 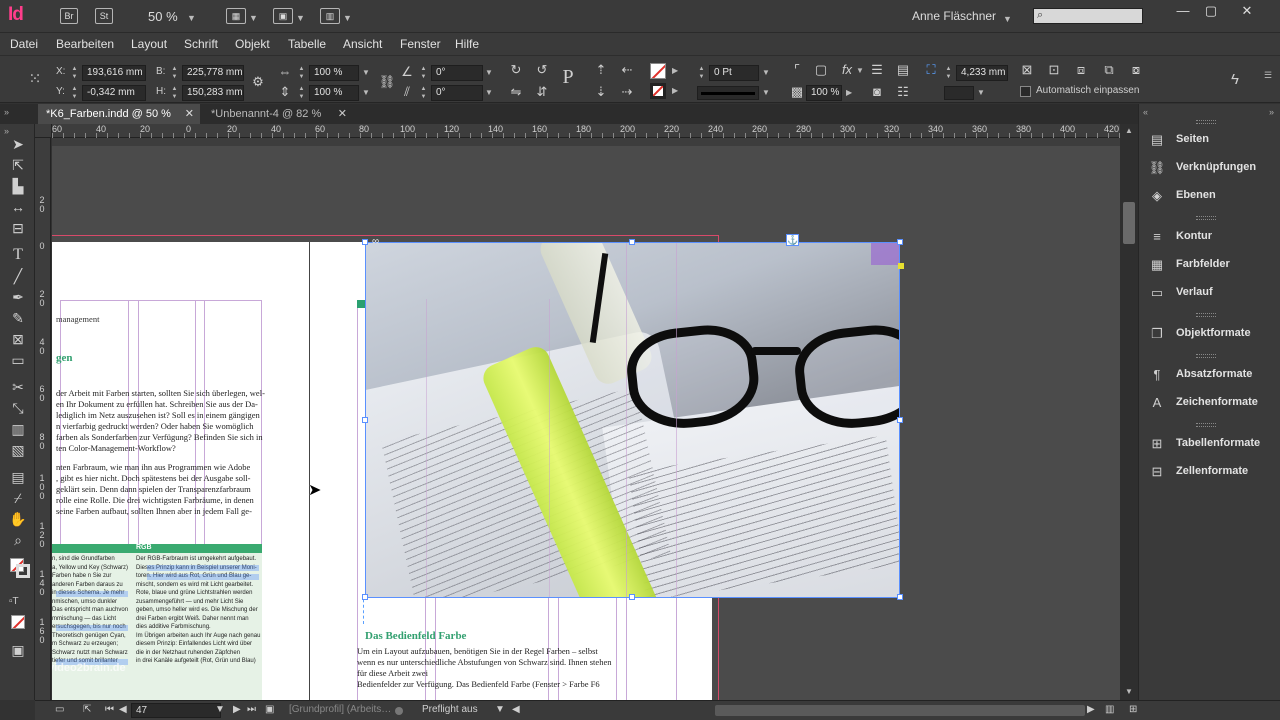 I want to click on next-page-icon: ▶, so click(x=237, y=709).